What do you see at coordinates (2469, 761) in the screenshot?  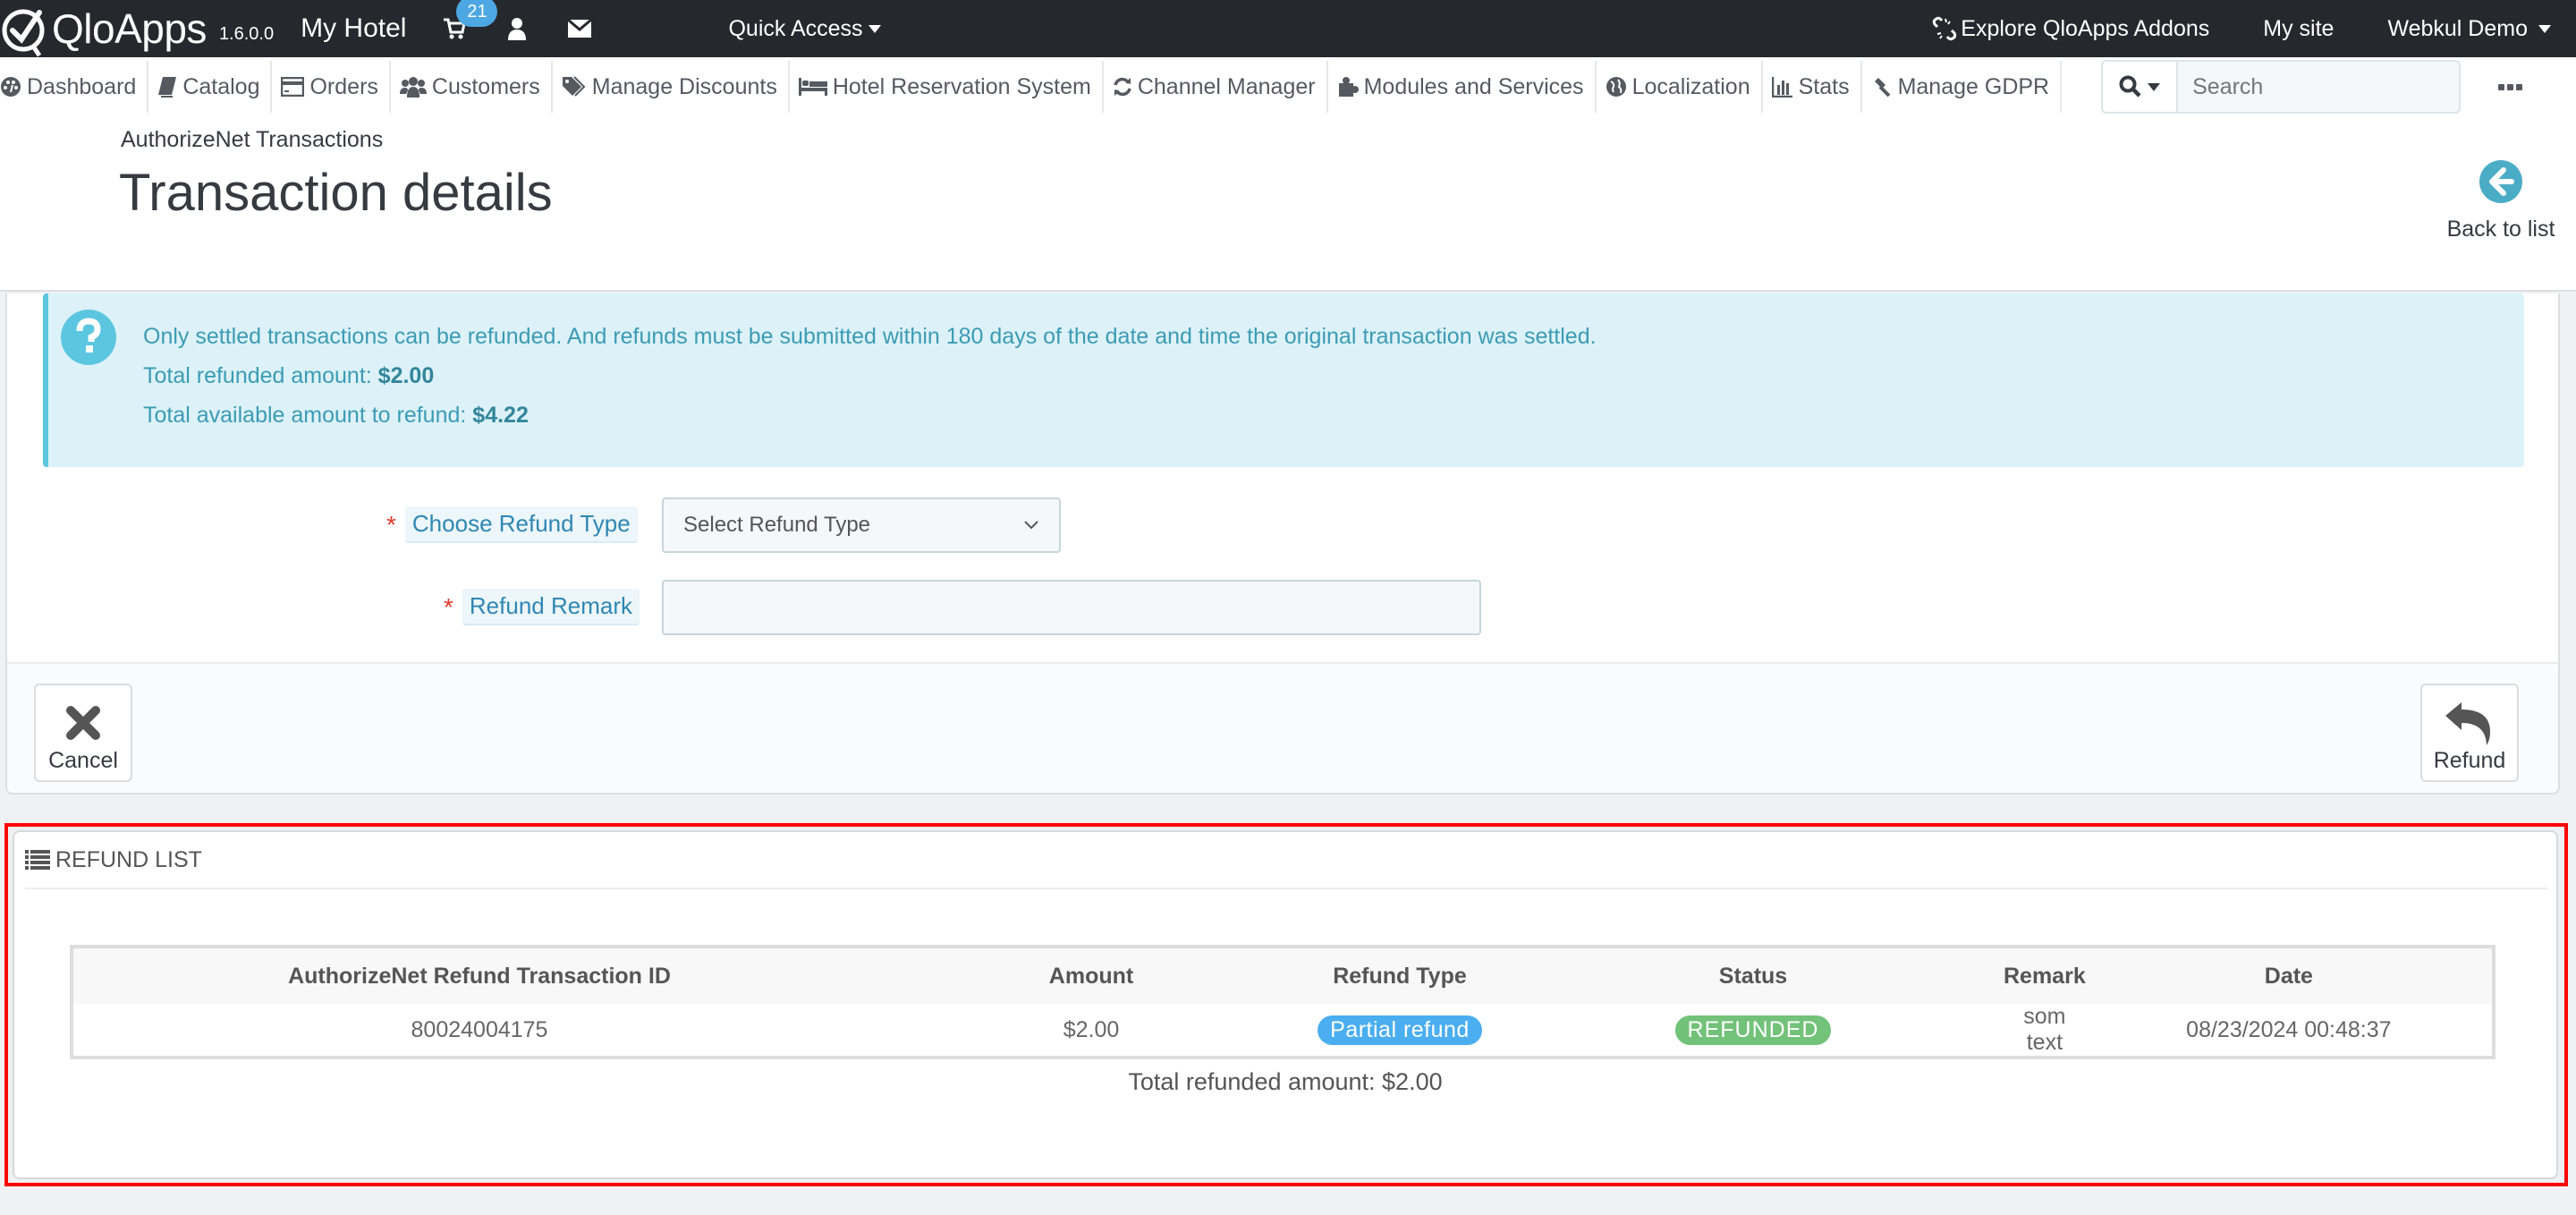 I see `refund-label: Refund` at bounding box center [2469, 761].